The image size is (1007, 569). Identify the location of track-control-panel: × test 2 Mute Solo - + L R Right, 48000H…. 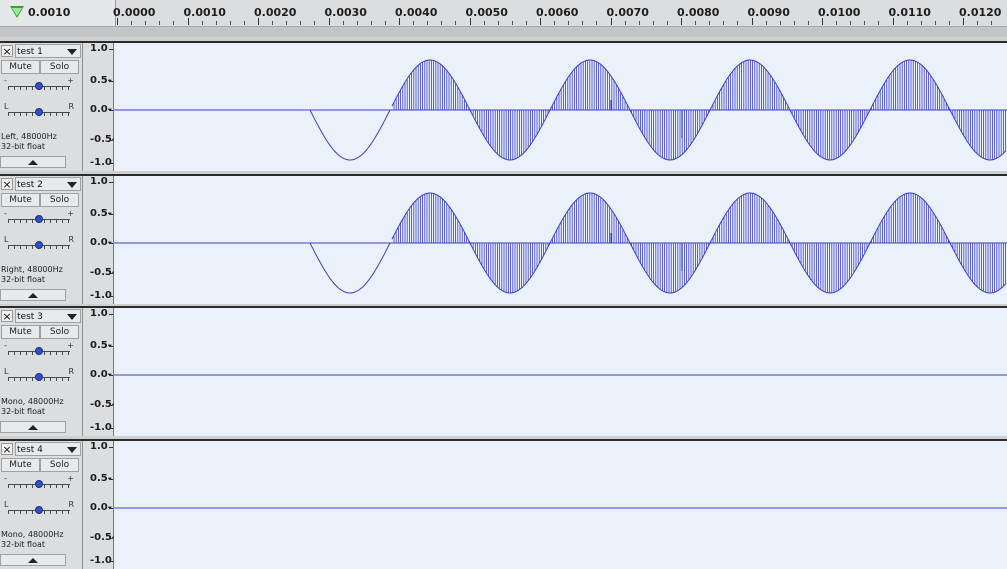
(41, 239).